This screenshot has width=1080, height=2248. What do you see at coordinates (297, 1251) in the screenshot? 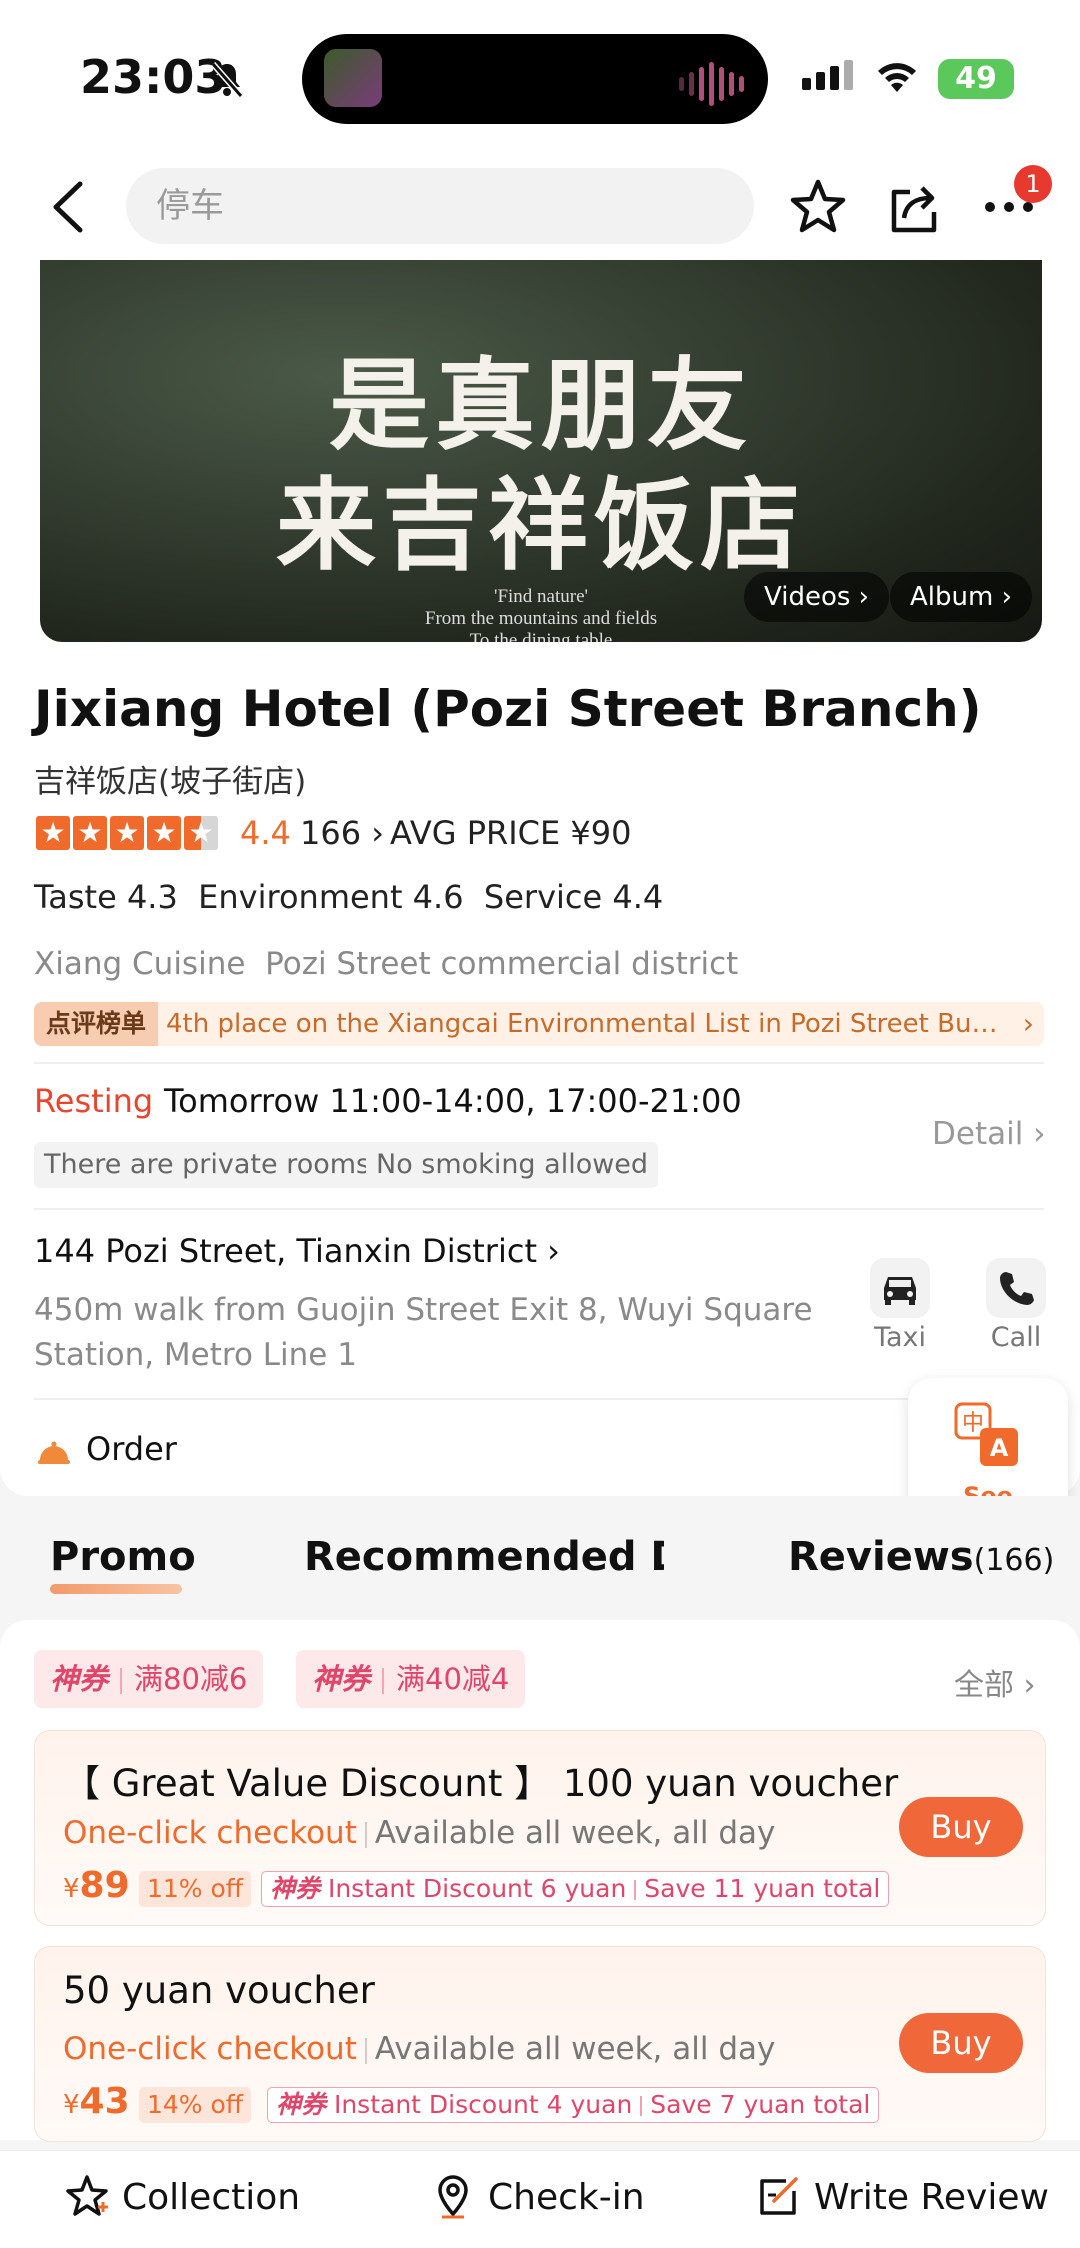
I see `address-link: 144 Pozi Street, Tianxin District ›` at bounding box center [297, 1251].